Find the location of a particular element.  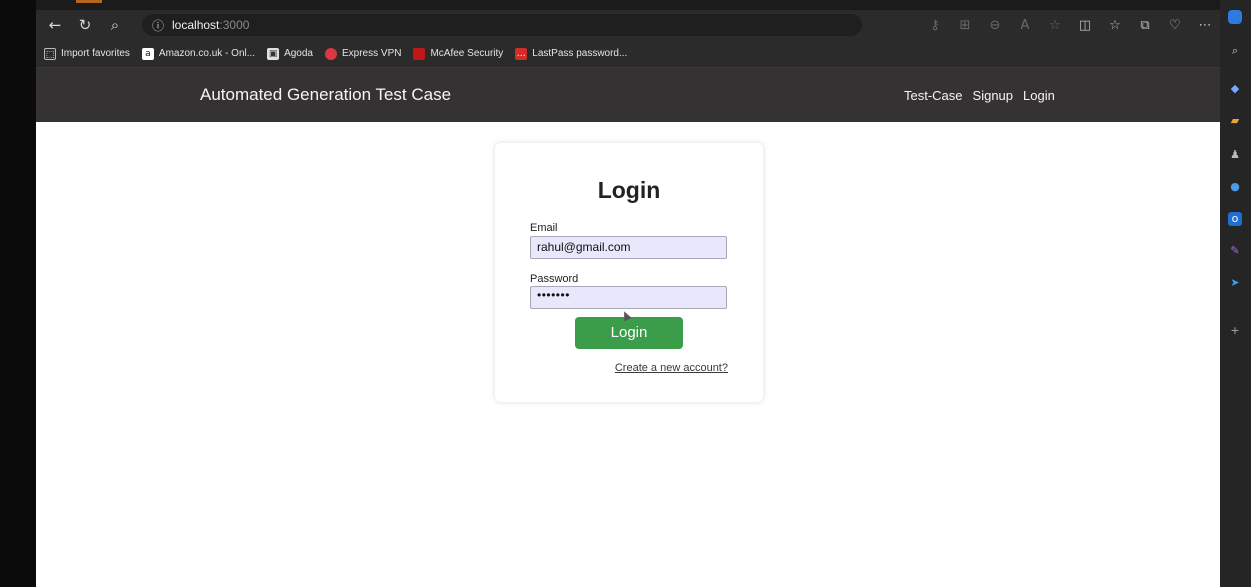

designer-icon: ✎ is located at coordinates (1235, 251).